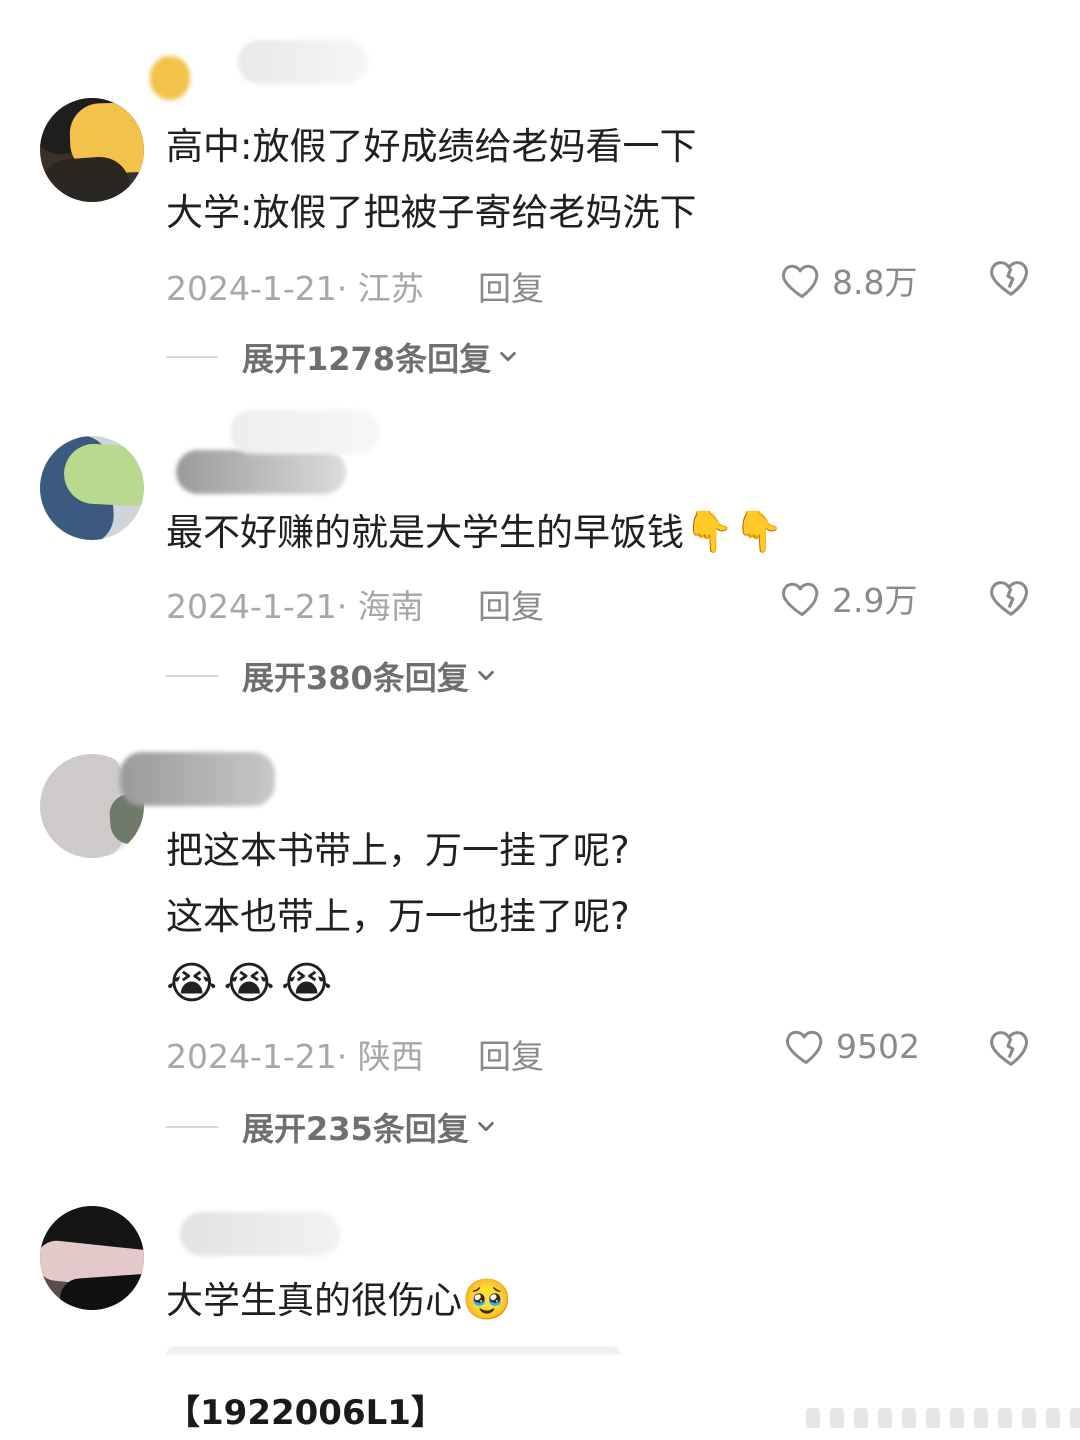 This screenshot has width=1080, height=1440. Describe the element at coordinates (431, 212) in the screenshot. I see `comment-text: 大学:放假了把被子寄给老妈洗下` at that location.